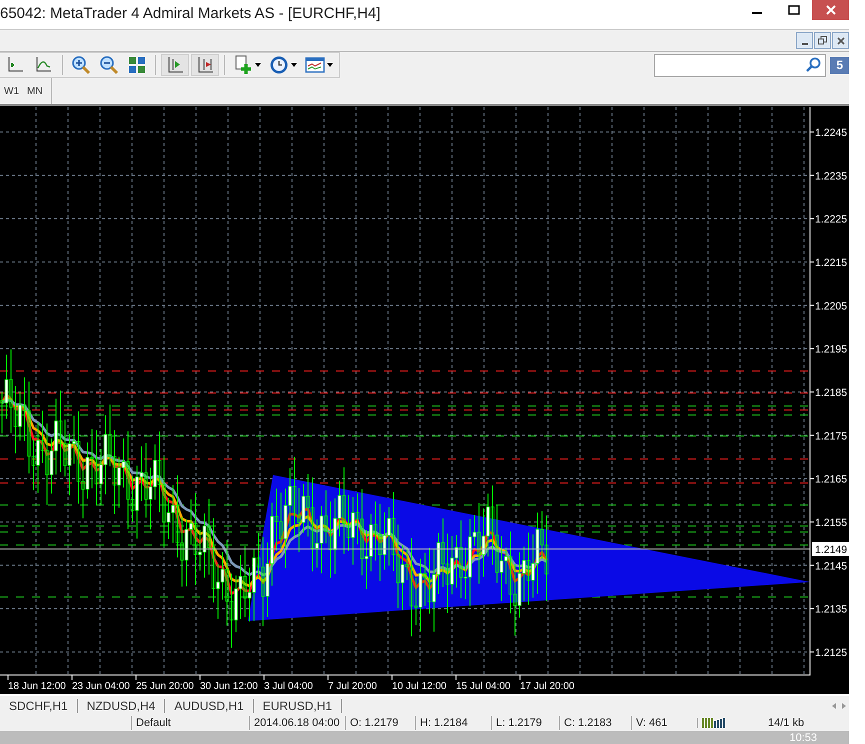 The width and height of the screenshot is (865, 744). Describe the element at coordinates (794, 10) in the screenshot. I see `maximize-icon` at that location.